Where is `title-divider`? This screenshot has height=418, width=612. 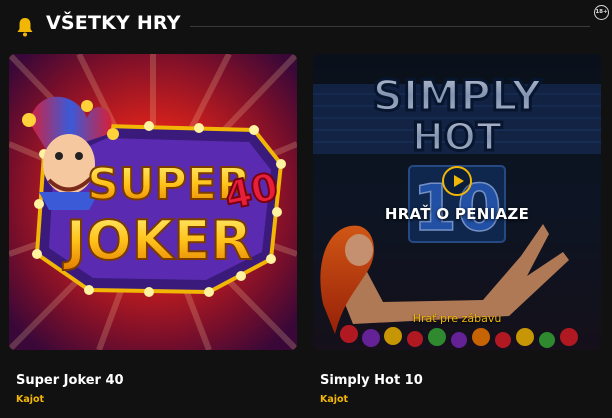
title-divider is located at coordinates (390, 26).